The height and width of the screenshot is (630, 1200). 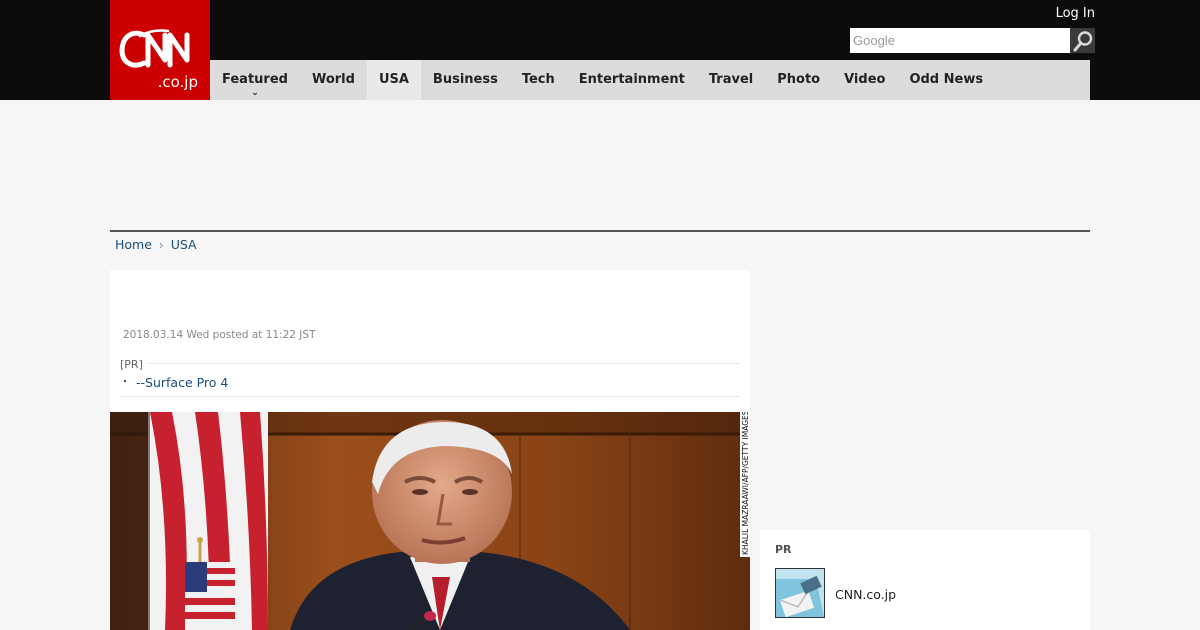 I want to click on logo-subtitle: .co.jp, so click(x=178, y=82).